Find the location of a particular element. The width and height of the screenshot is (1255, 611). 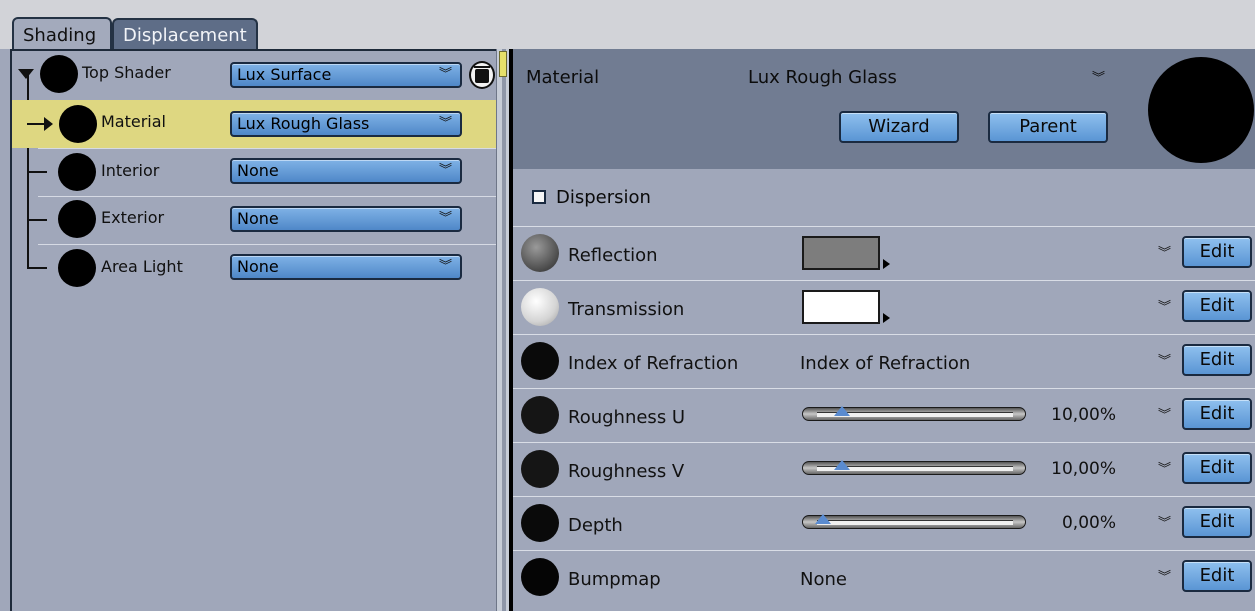

material-select-value: Lux Rough Glass is located at coordinates (822, 77).